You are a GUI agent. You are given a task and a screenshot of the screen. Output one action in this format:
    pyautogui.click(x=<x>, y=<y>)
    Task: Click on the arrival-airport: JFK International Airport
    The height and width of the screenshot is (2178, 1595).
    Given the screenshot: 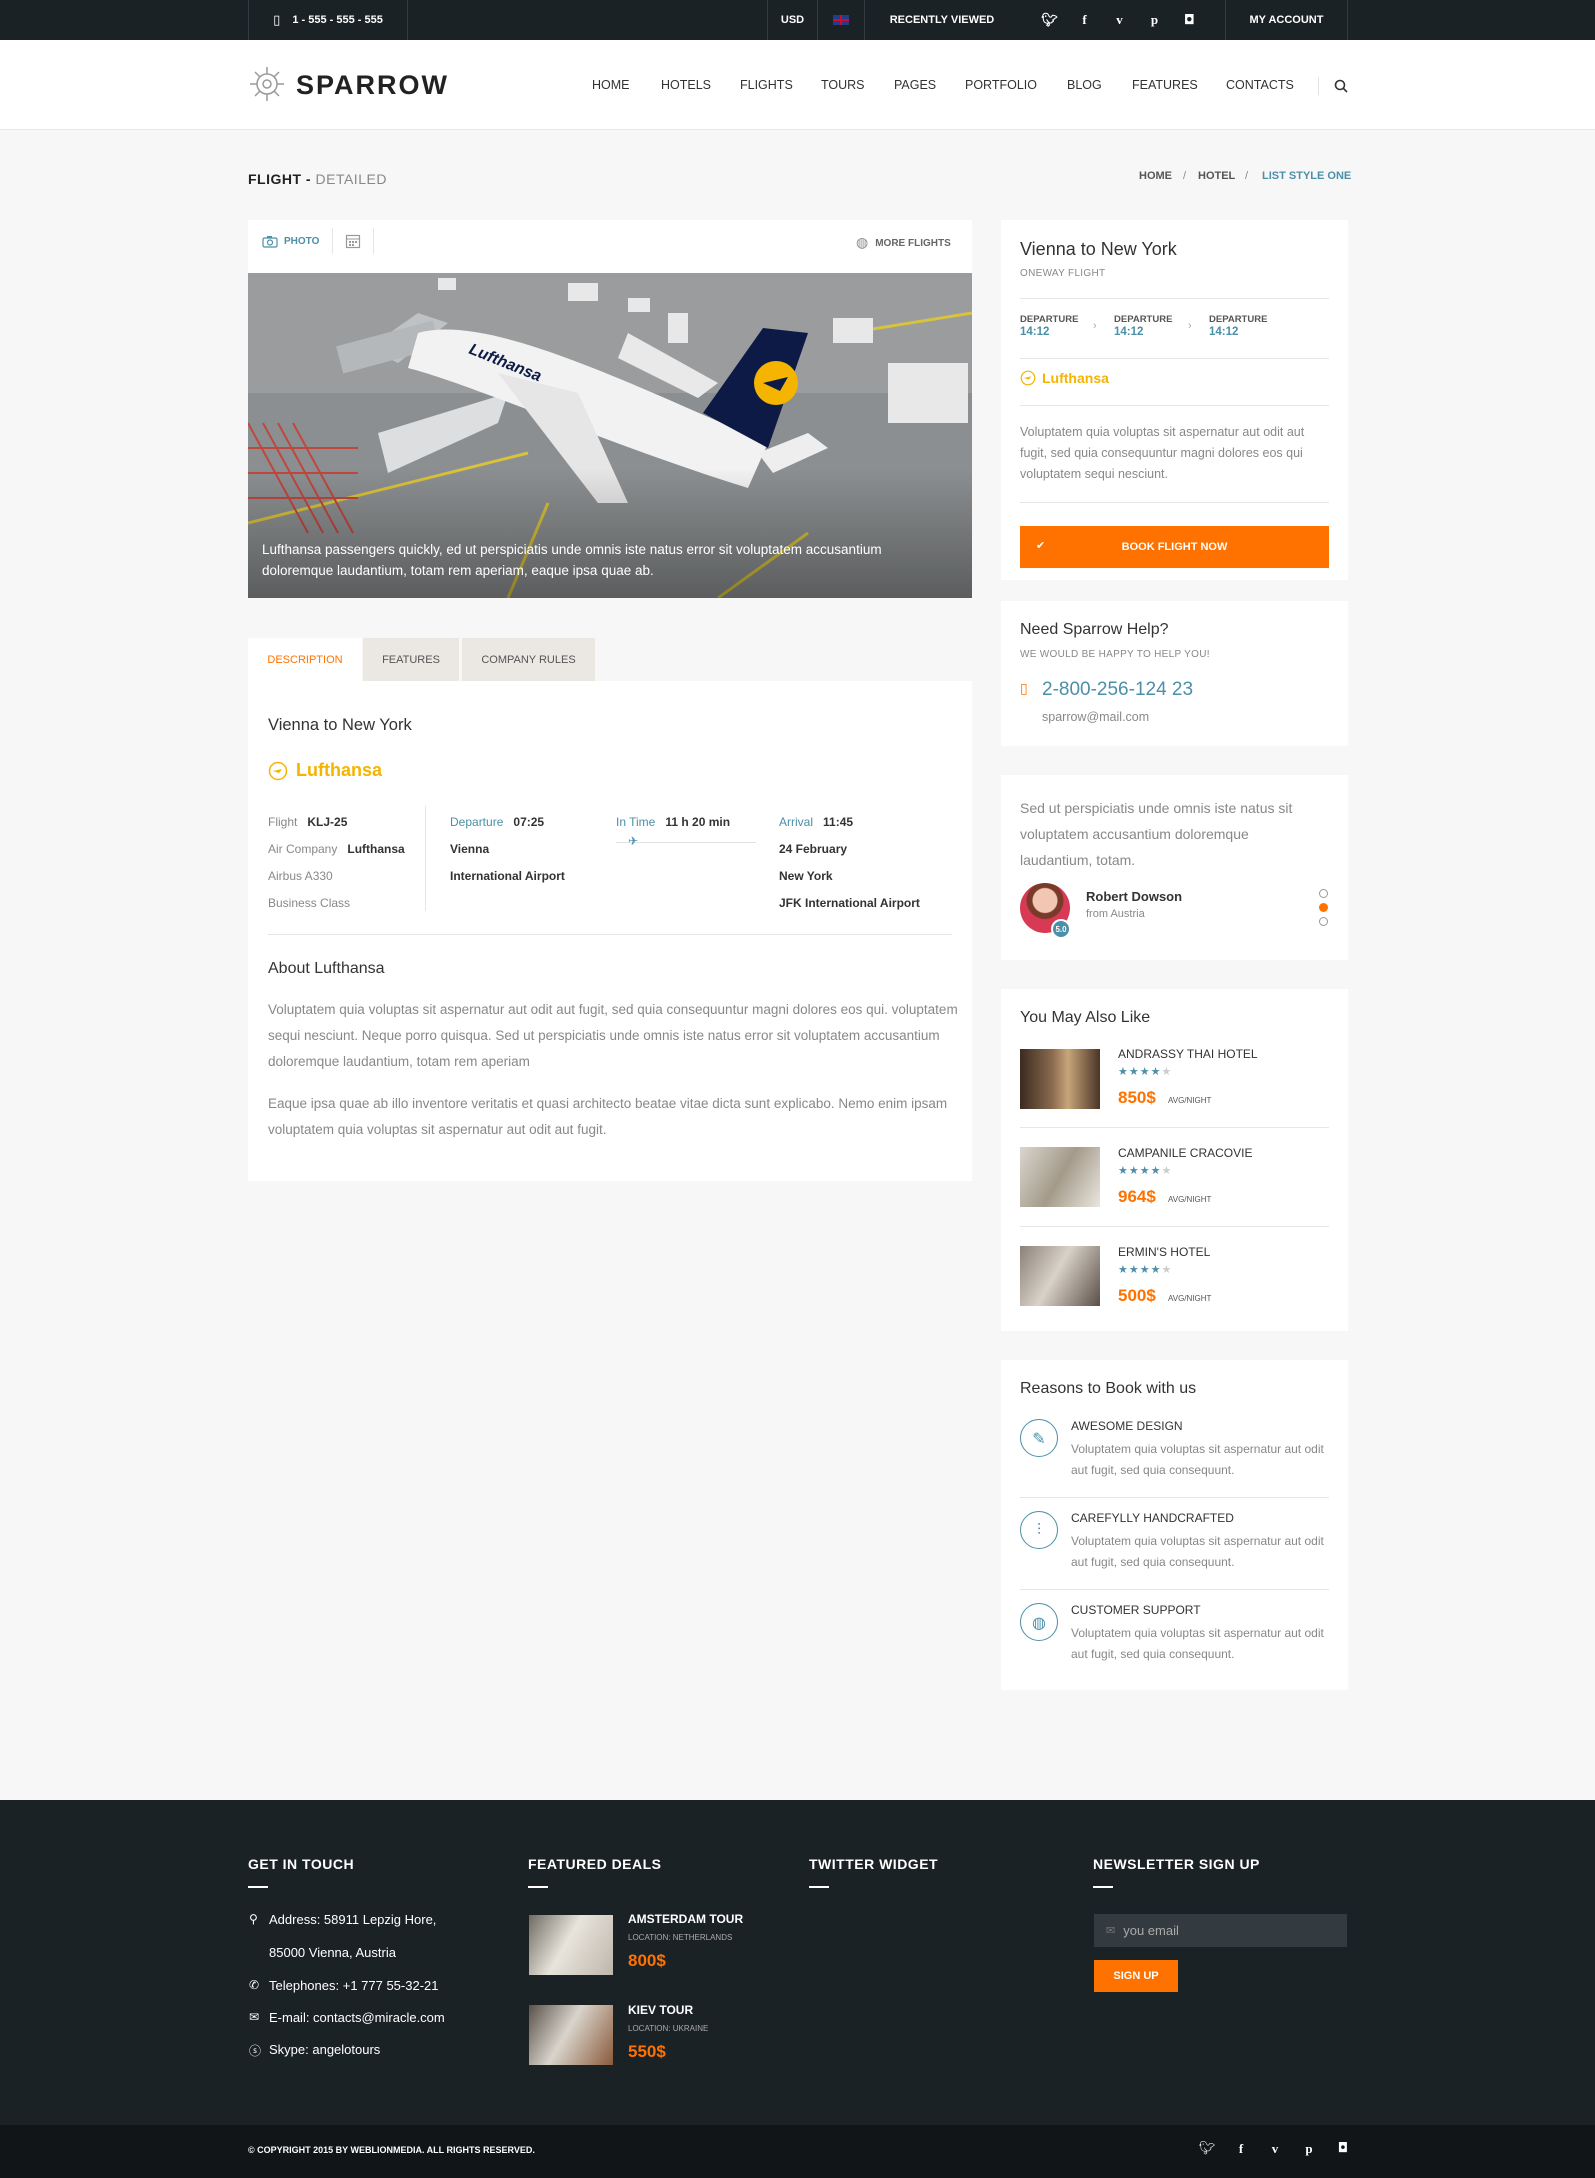 What is the action you would take?
    pyautogui.click(x=849, y=903)
    